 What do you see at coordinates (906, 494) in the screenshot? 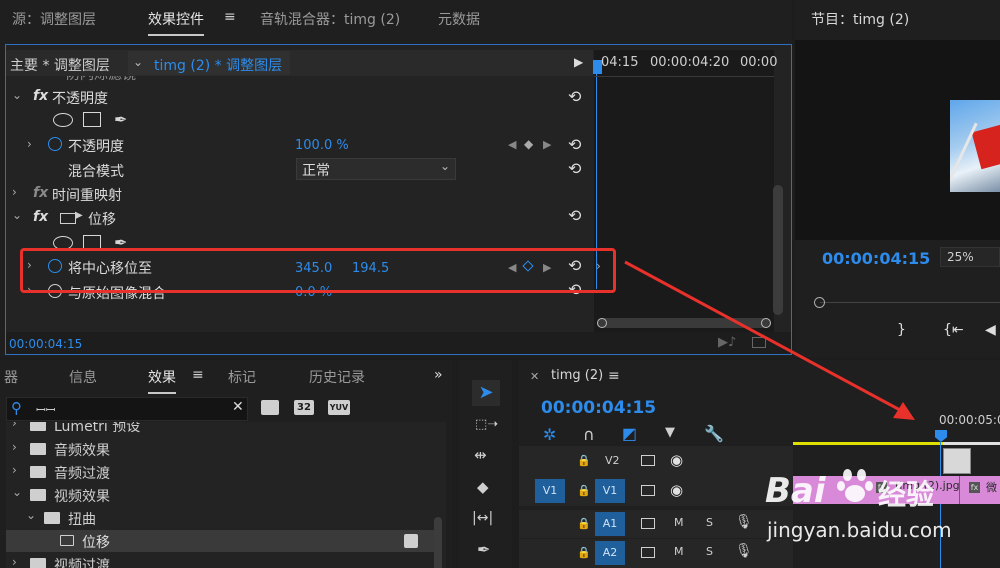
I see `watermark-brand2: 经验` at bounding box center [906, 494].